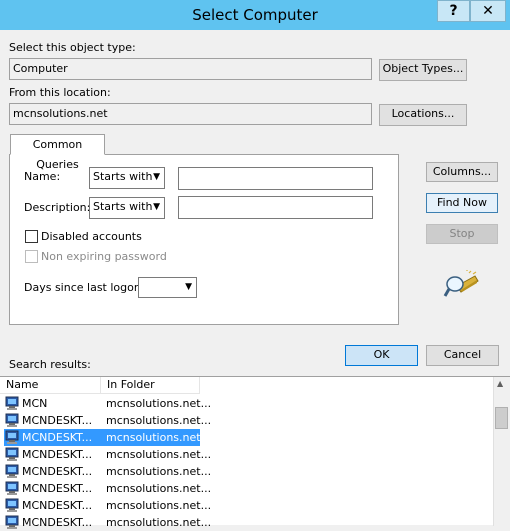  I want to click on help-button: ?, so click(453, 11).